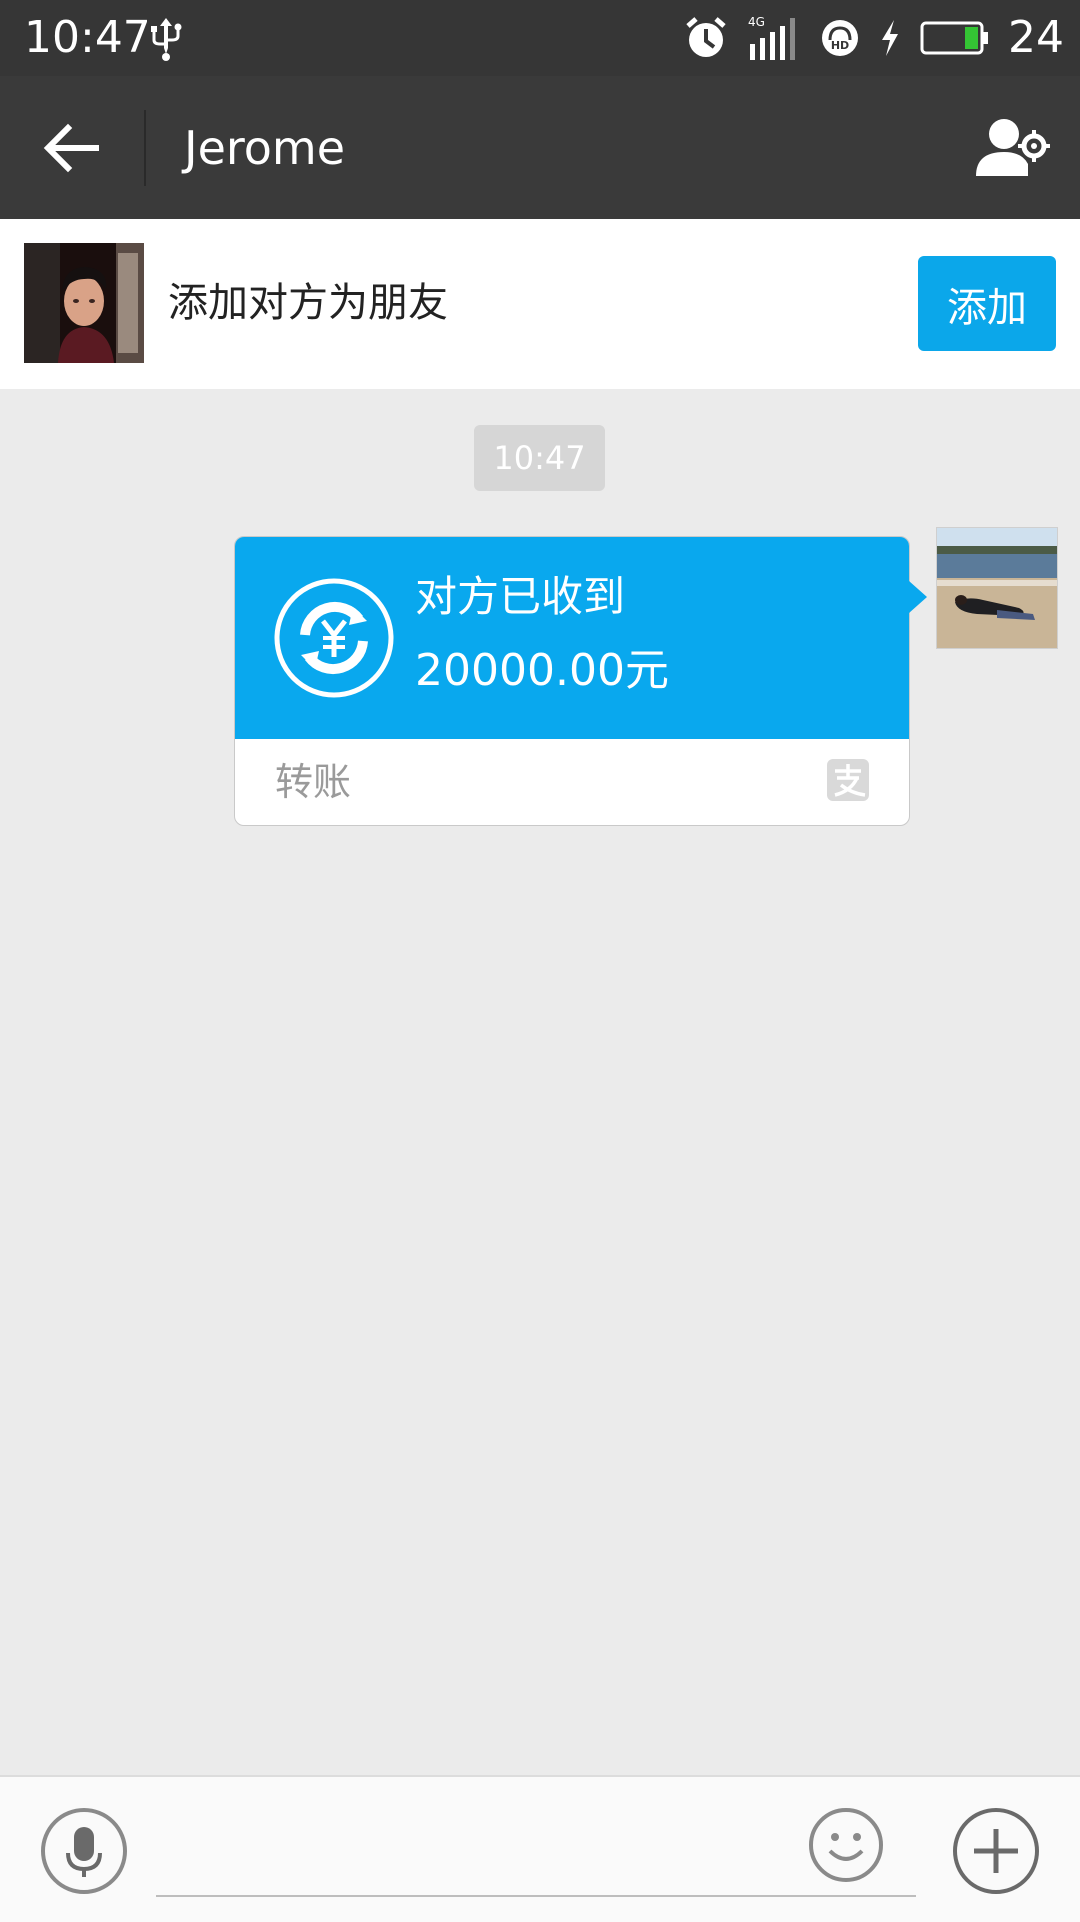 The image size is (1080, 1922). What do you see at coordinates (166, 39) in the screenshot?
I see `usb-icon` at bounding box center [166, 39].